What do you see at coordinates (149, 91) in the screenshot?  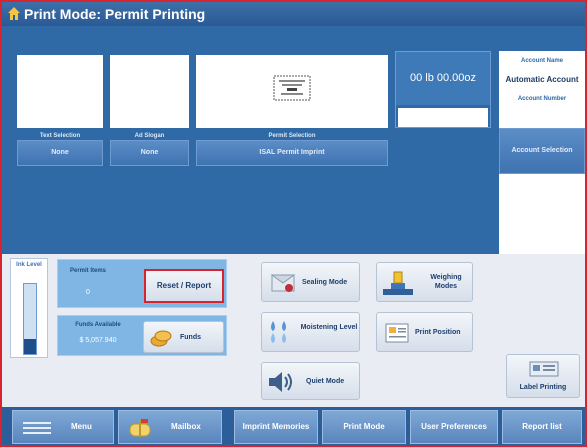 I see `ad-slogan-preview` at bounding box center [149, 91].